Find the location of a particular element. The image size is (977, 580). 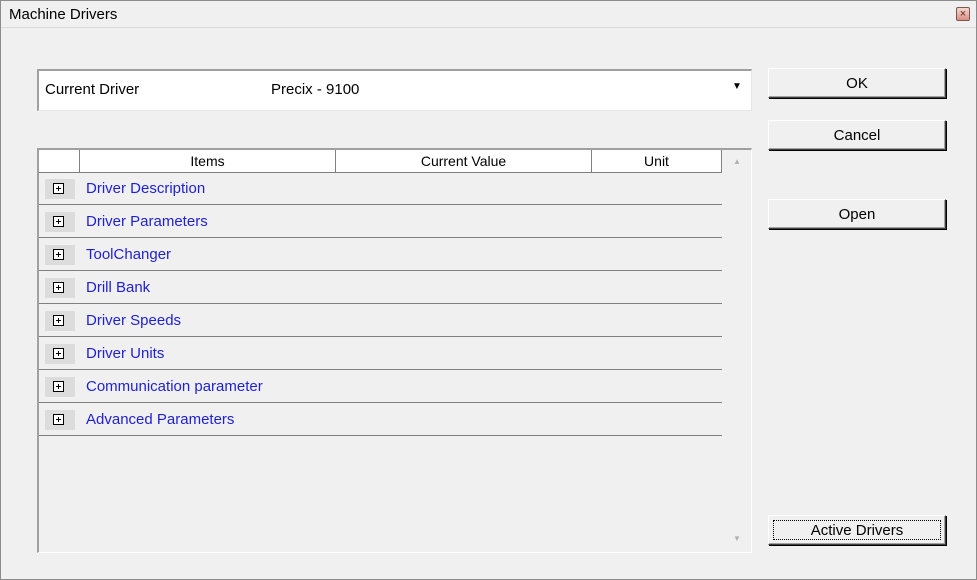

current-driver-combobox is located at coordinates (394, 90).